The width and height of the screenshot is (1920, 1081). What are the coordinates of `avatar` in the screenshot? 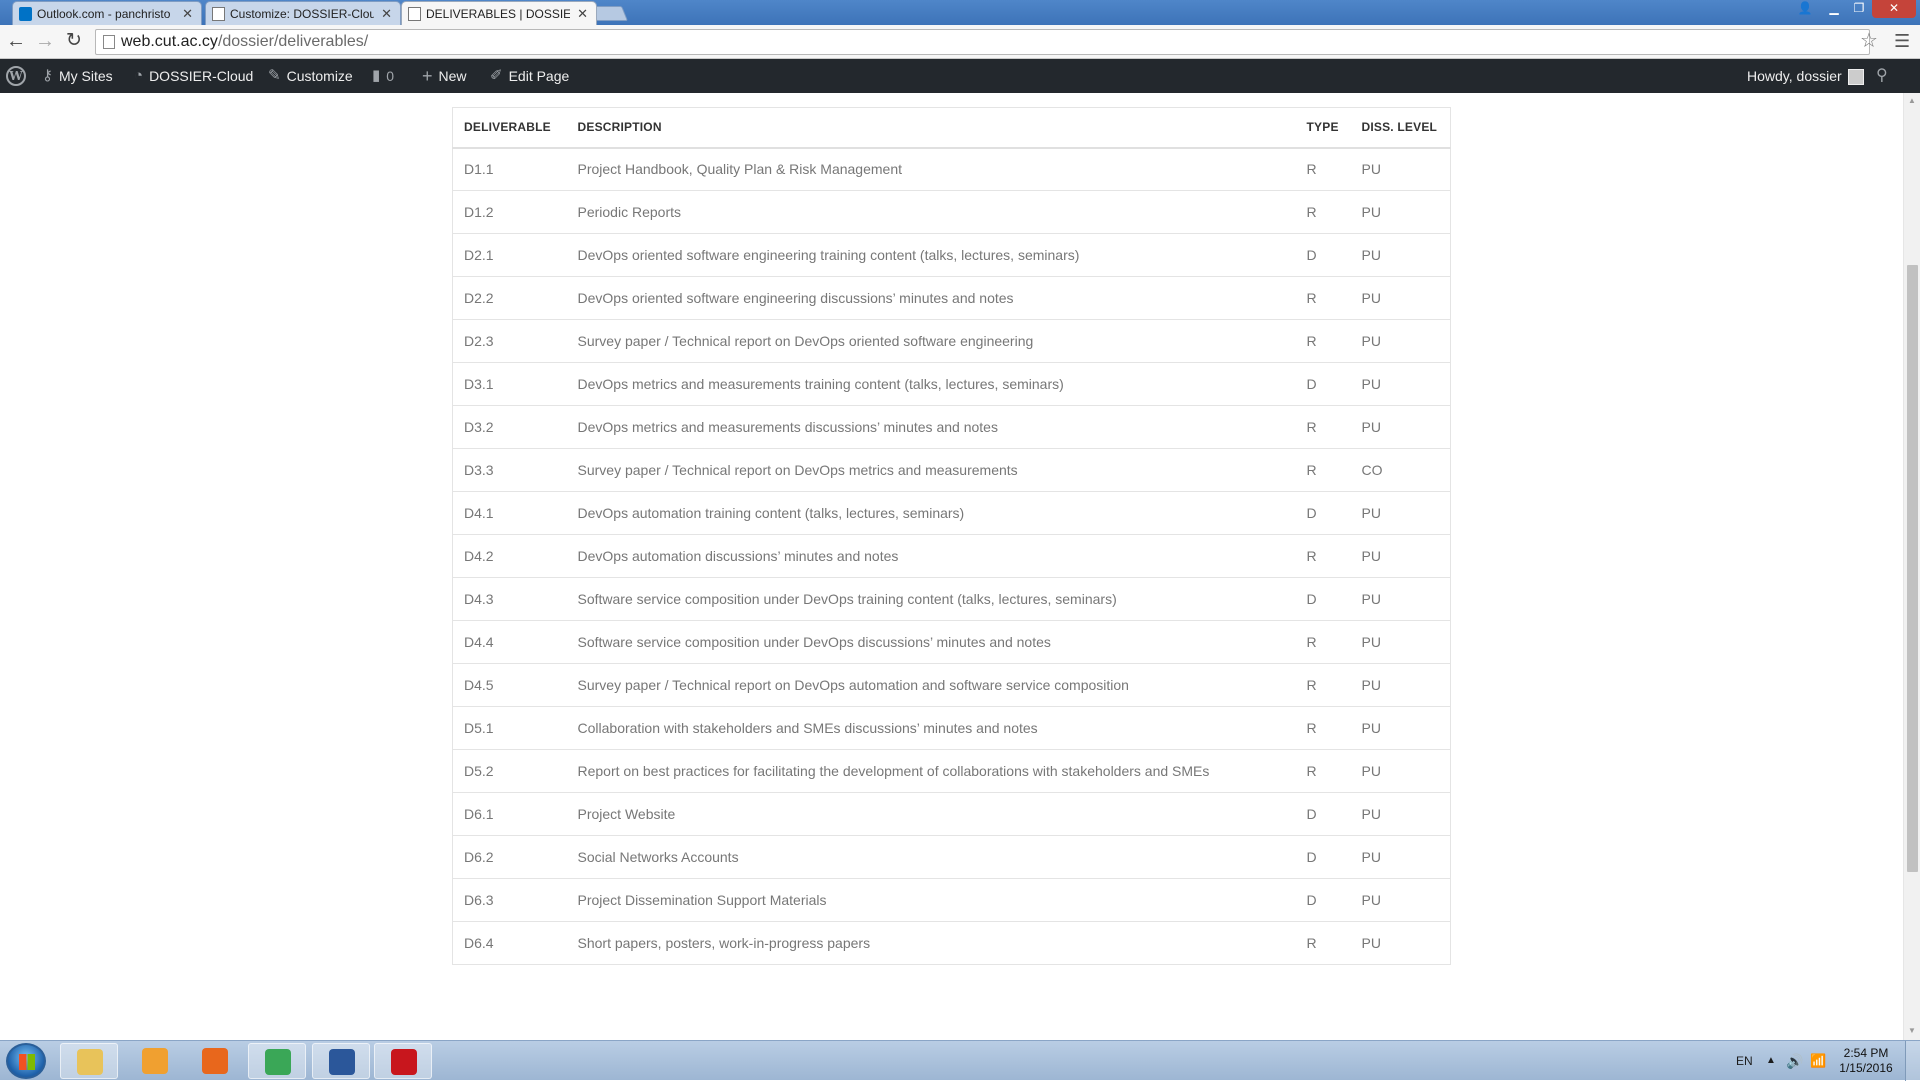 It's located at (1855, 77).